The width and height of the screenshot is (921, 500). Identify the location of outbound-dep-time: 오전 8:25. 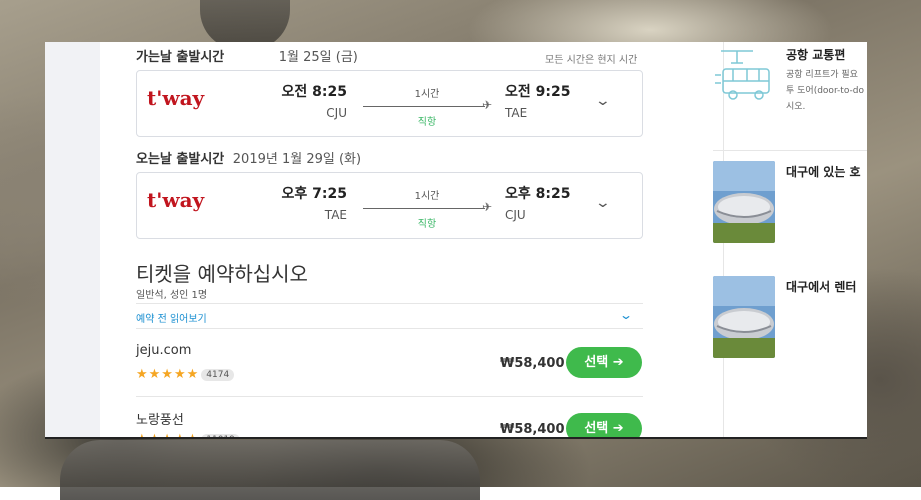
(314, 92).